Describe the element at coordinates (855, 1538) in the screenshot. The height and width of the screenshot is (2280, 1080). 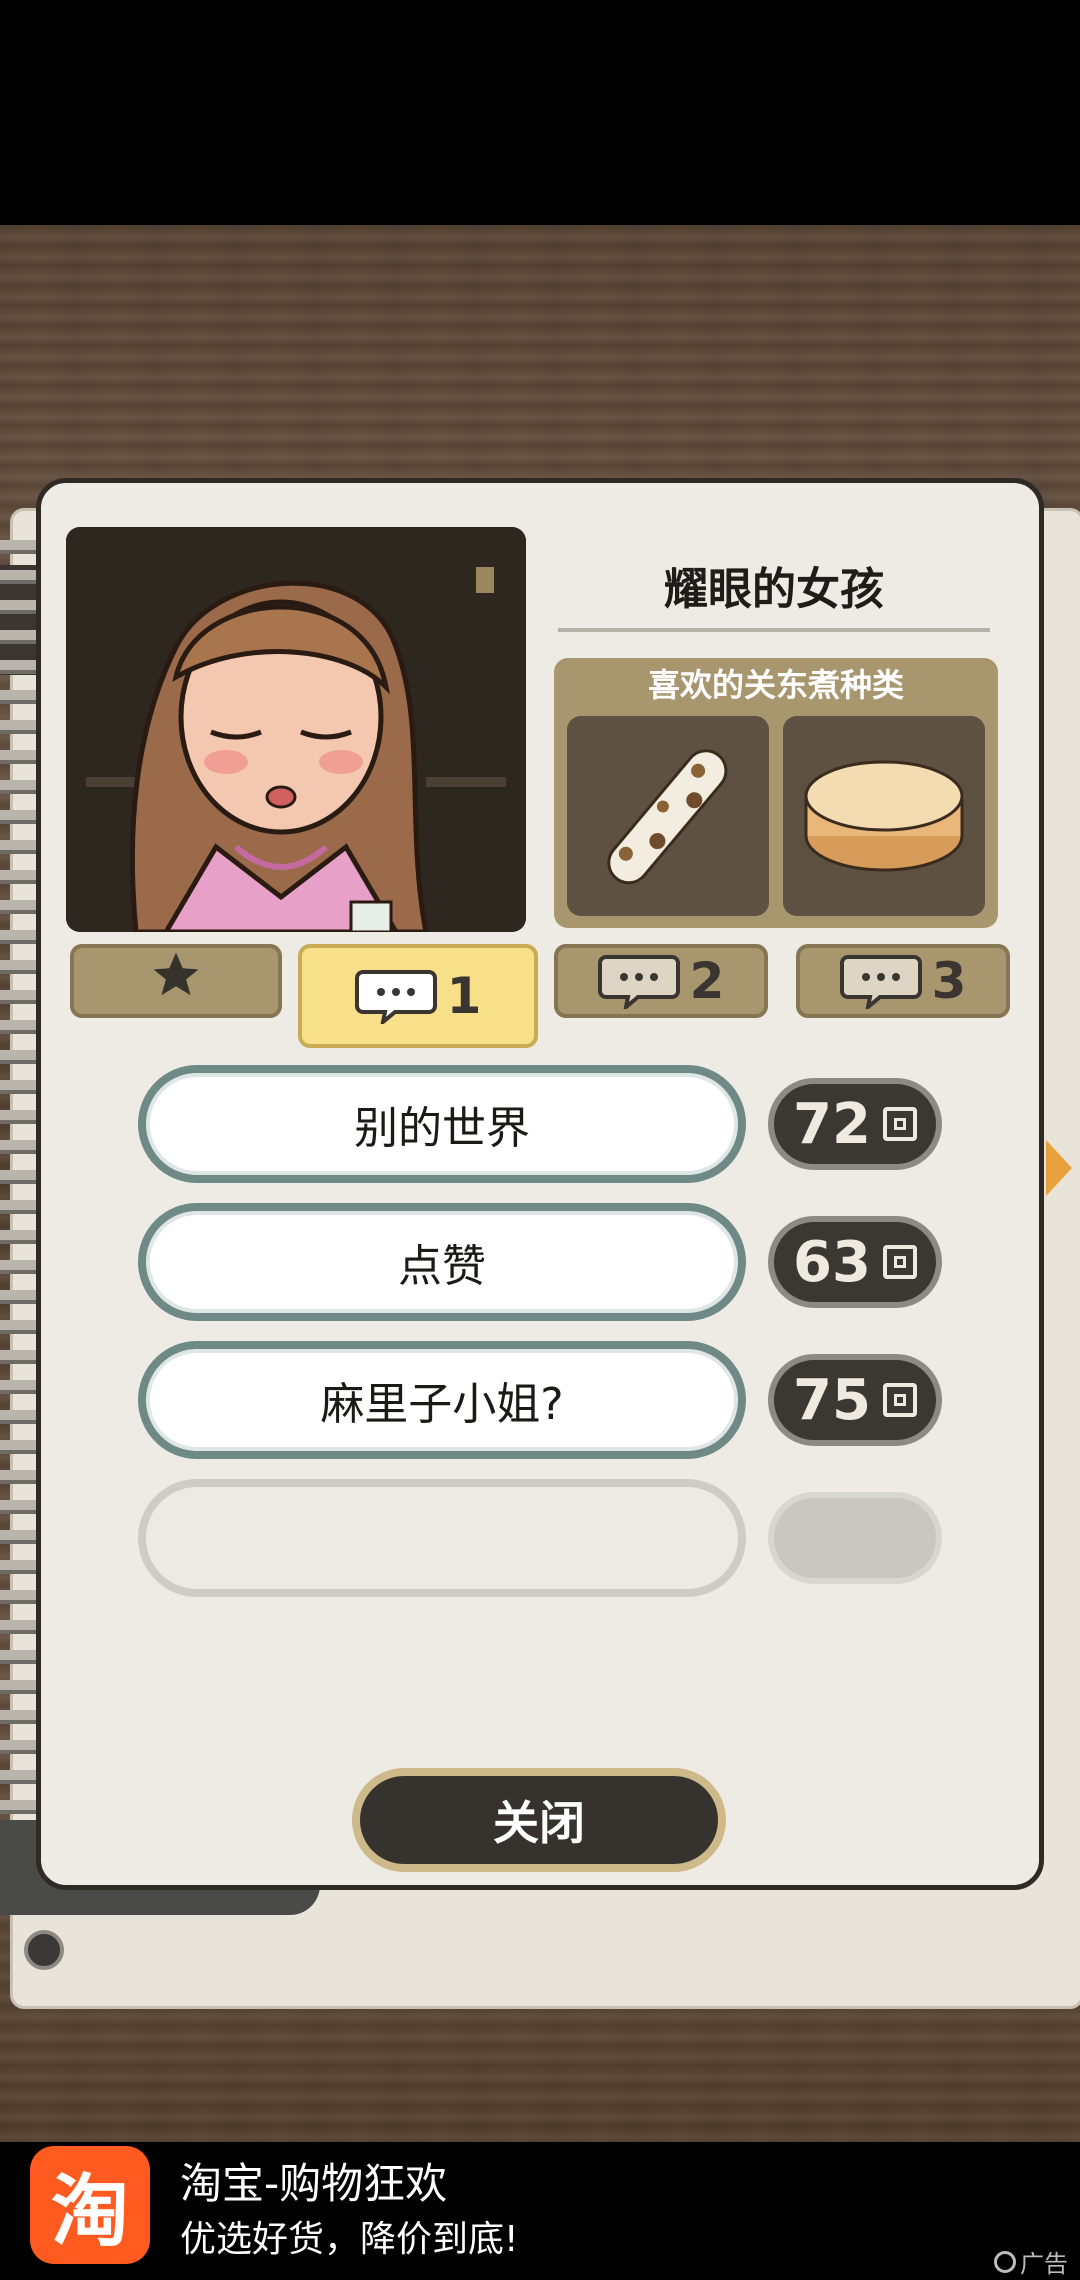
I see `topic-count-empty` at that location.